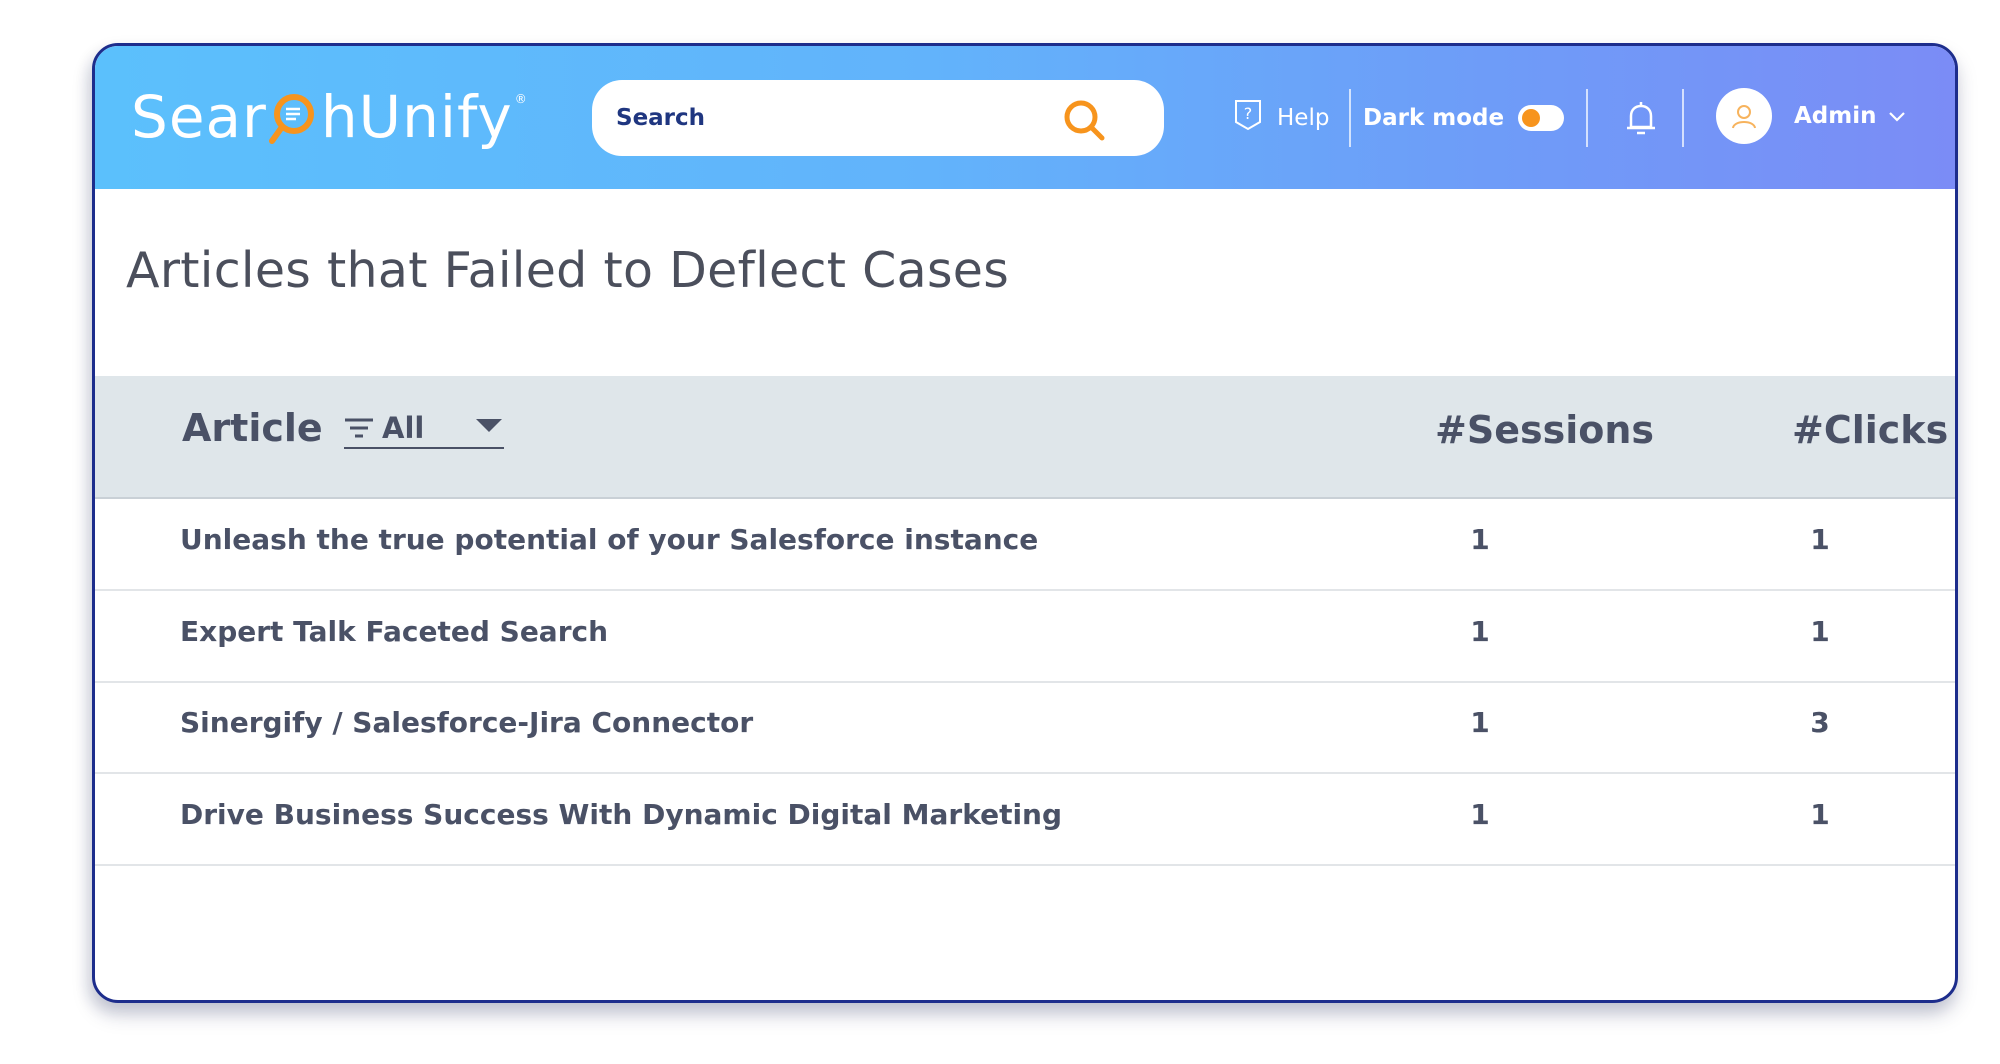 This screenshot has height=1064, width=2000. Describe the element at coordinates (1820, 722) in the screenshot. I see `clicks-count: 3` at that location.